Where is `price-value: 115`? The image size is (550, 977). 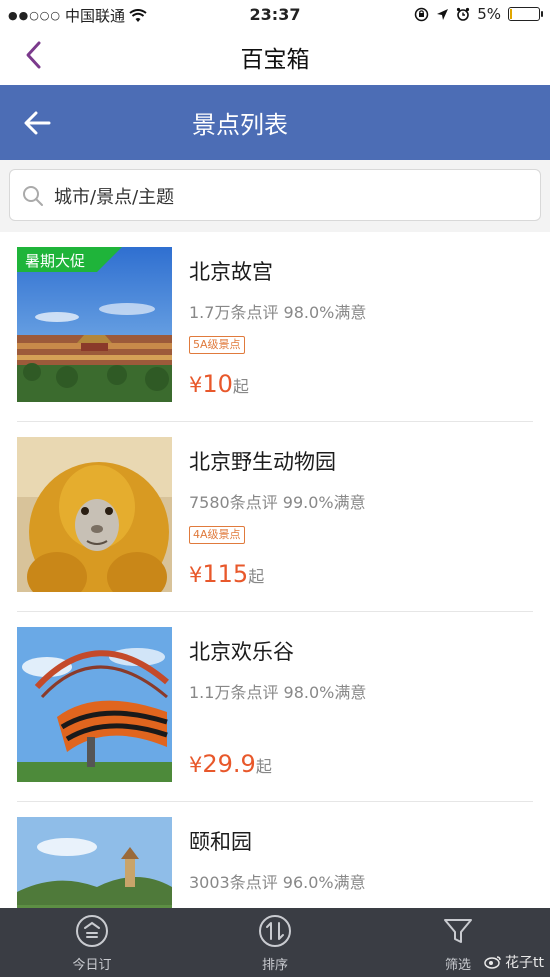
price-value: 115 is located at coordinates (225, 574).